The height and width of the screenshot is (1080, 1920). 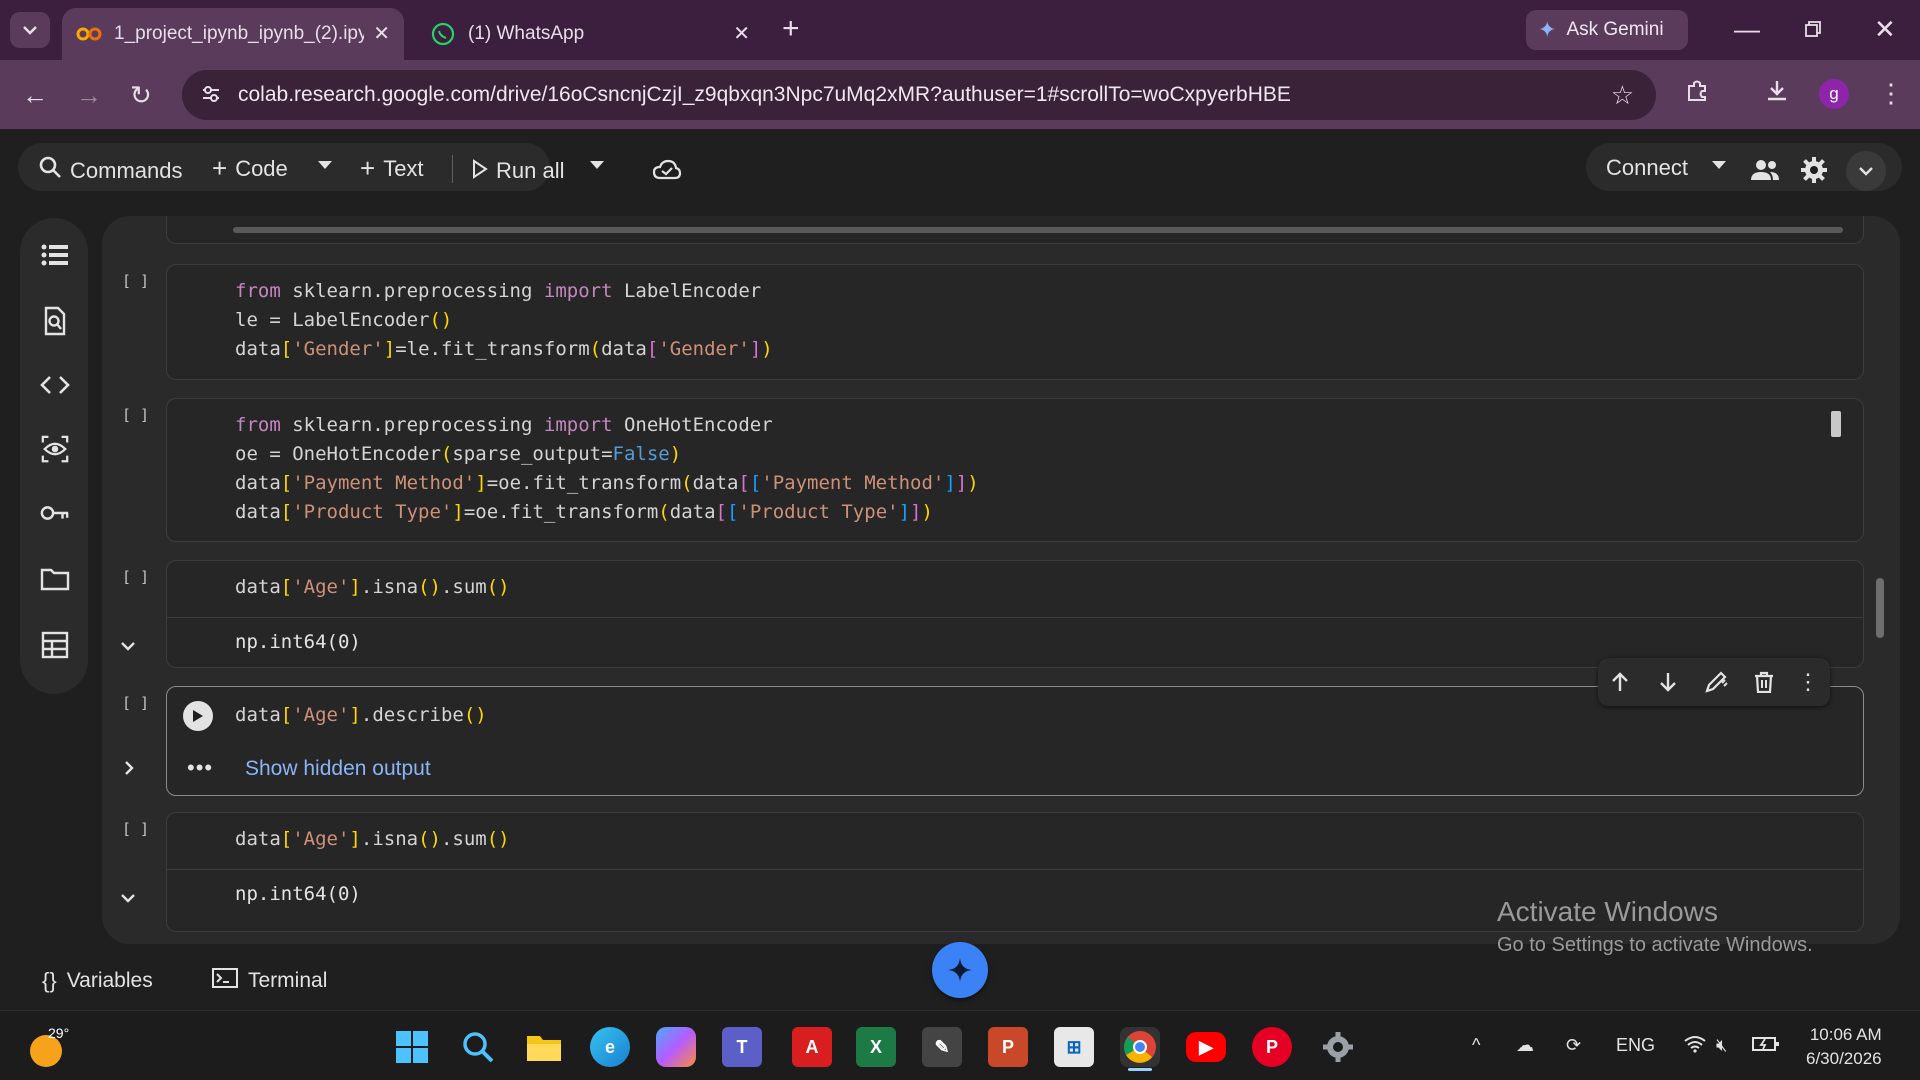 What do you see at coordinates (55, 645) in the screenshot?
I see `data-table-icon` at bounding box center [55, 645].